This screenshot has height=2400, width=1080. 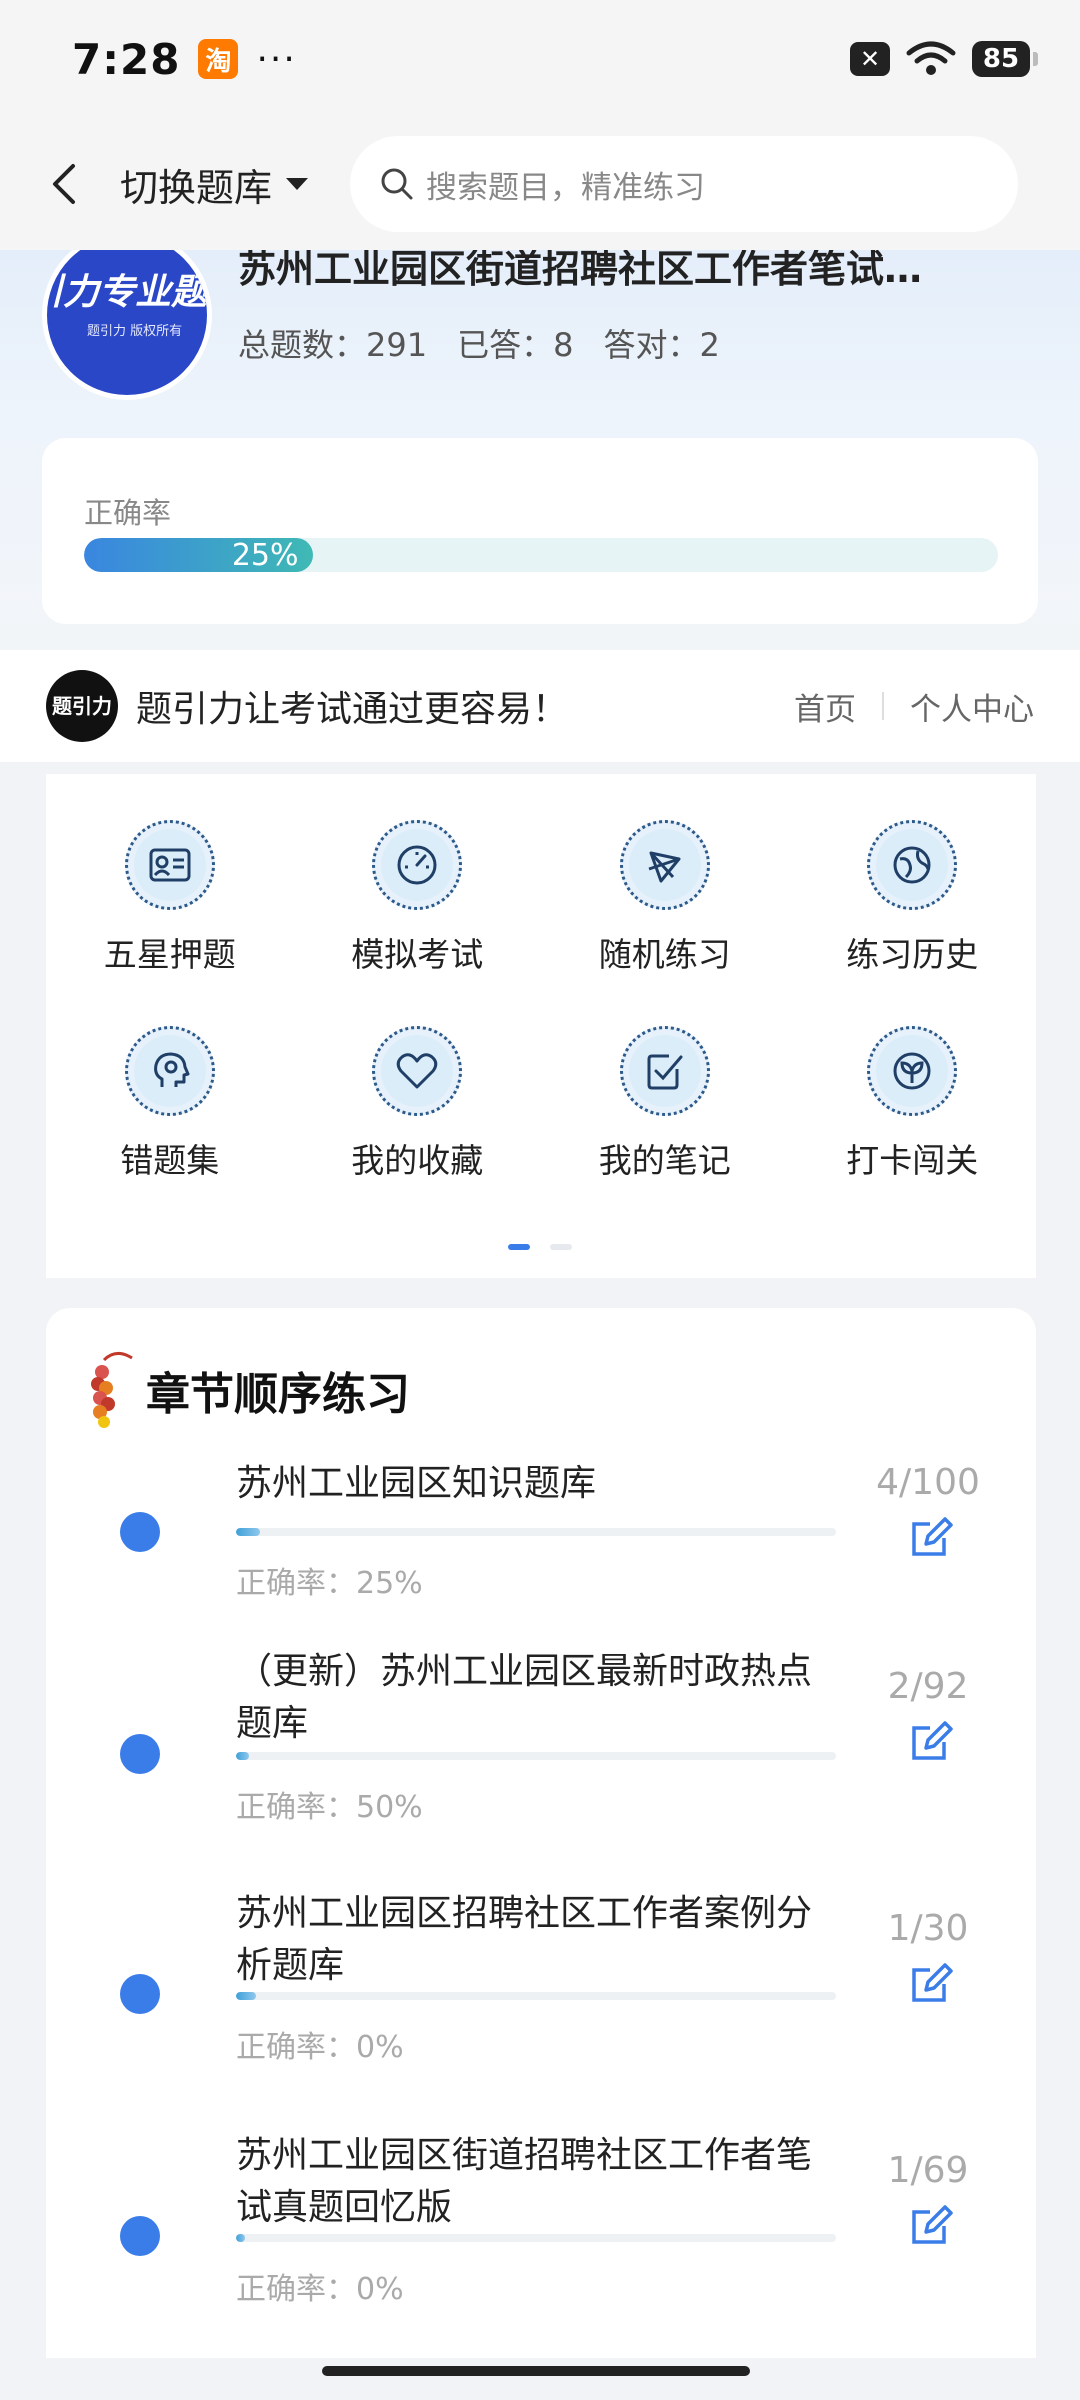 I want to click on globe-icon, so click(x=912, y=865).